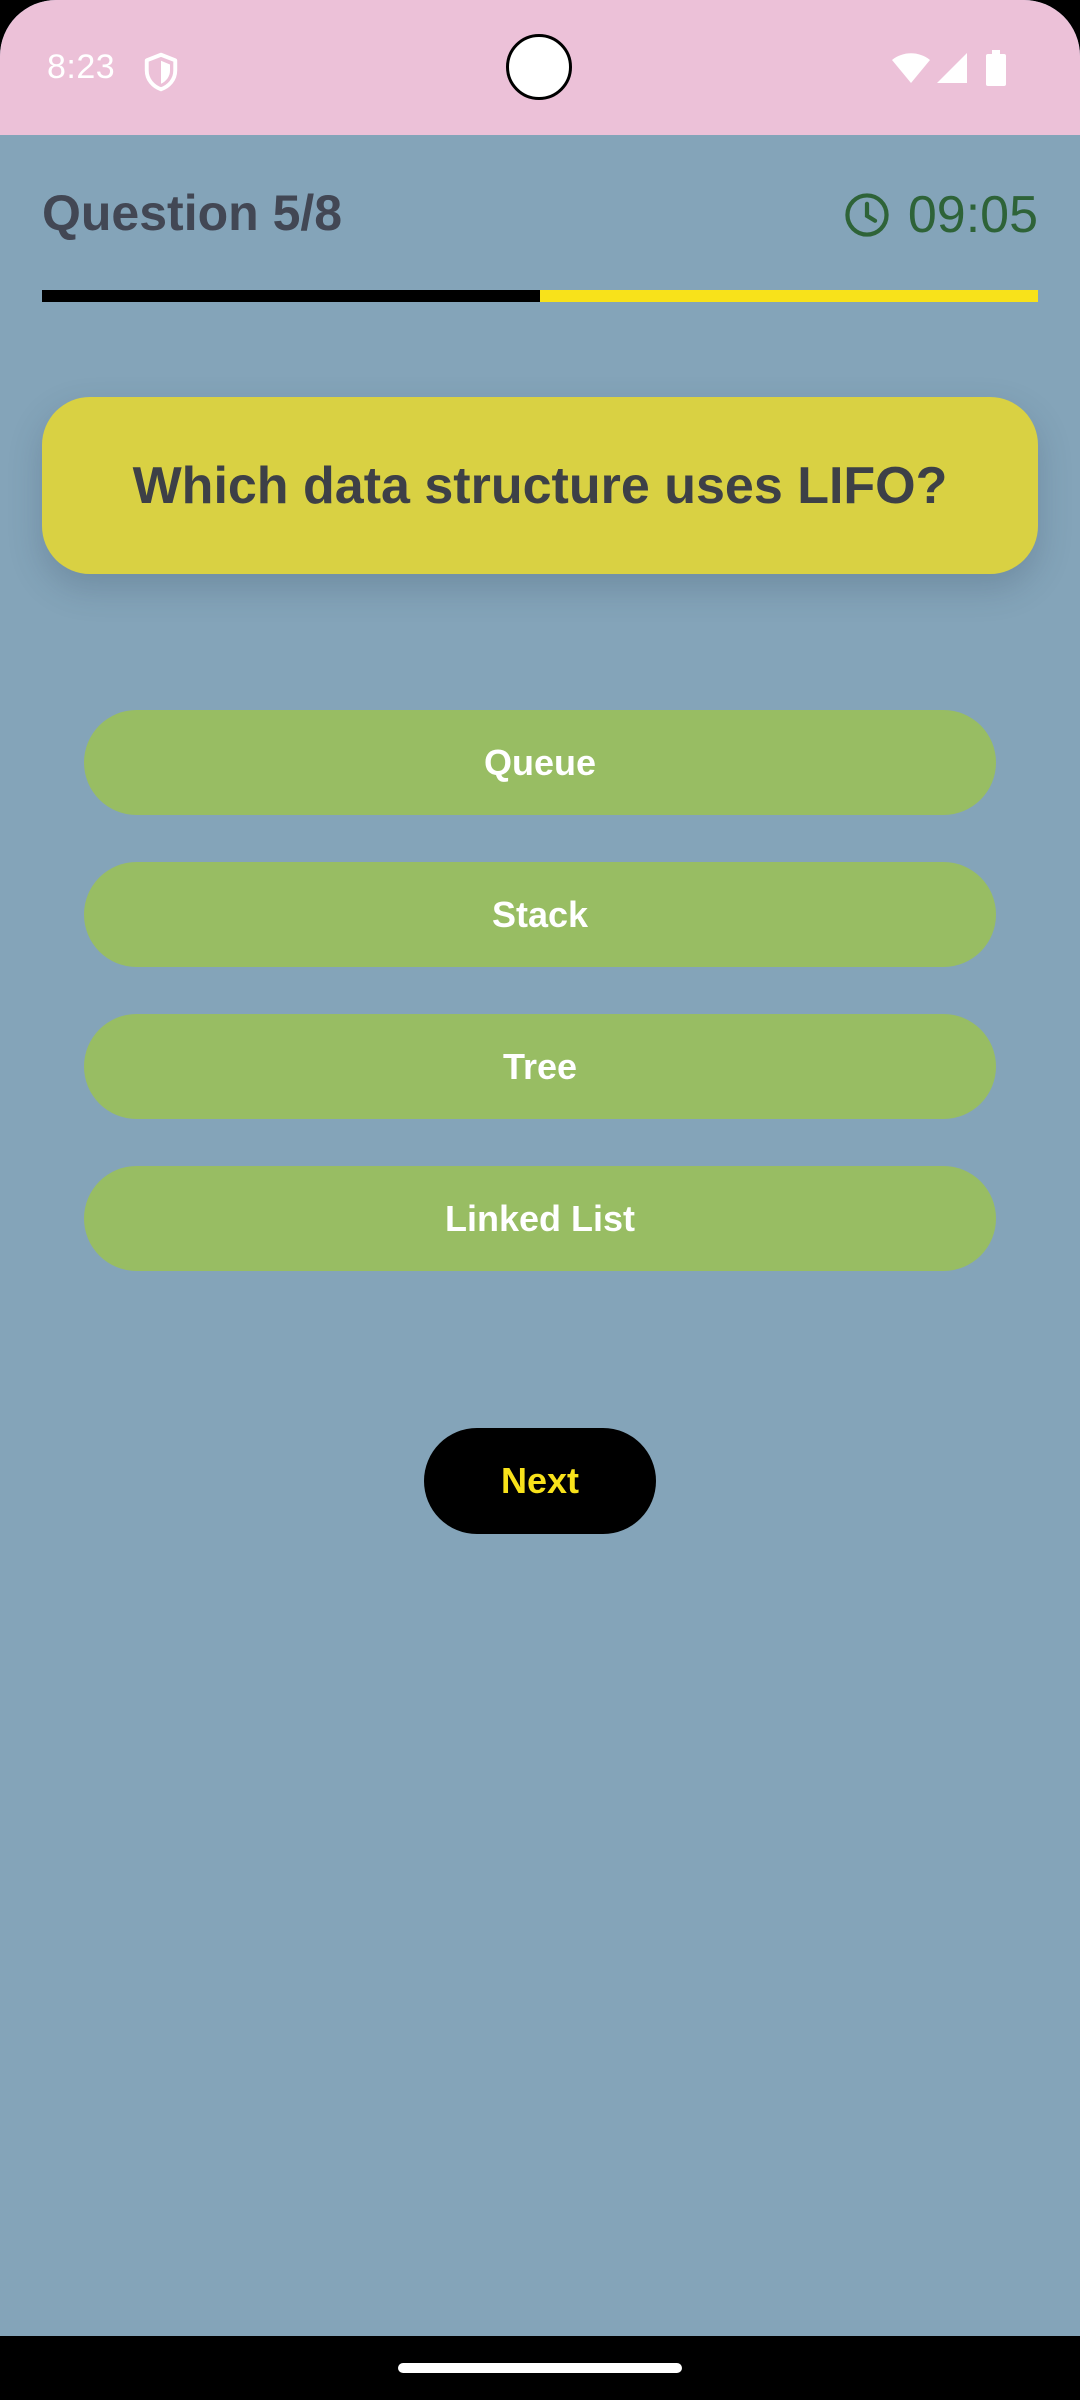 The height and width of the screenshot is (2400, 1080). I want to click on option-button-queue: Queue, so click(540, 762).